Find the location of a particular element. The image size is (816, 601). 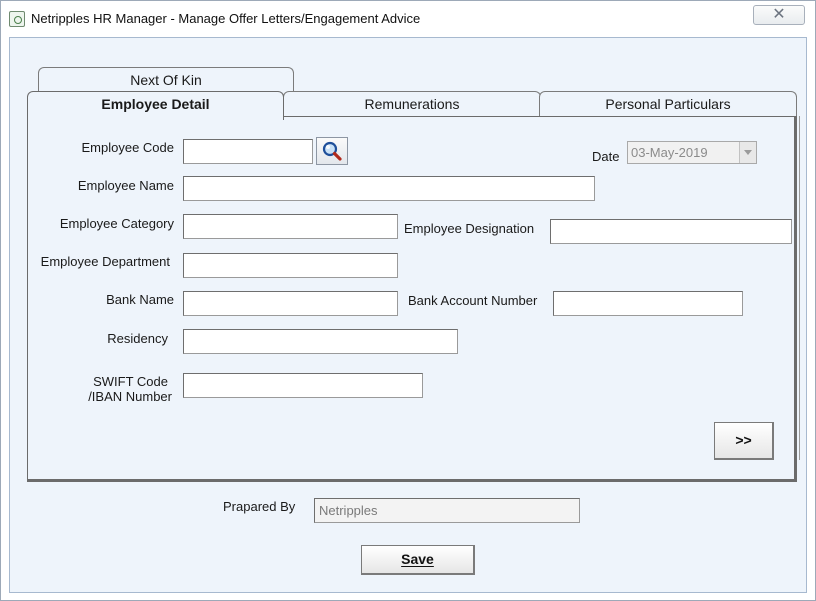

employee-category-label: Employee Category is located at coordinates (116, 223).